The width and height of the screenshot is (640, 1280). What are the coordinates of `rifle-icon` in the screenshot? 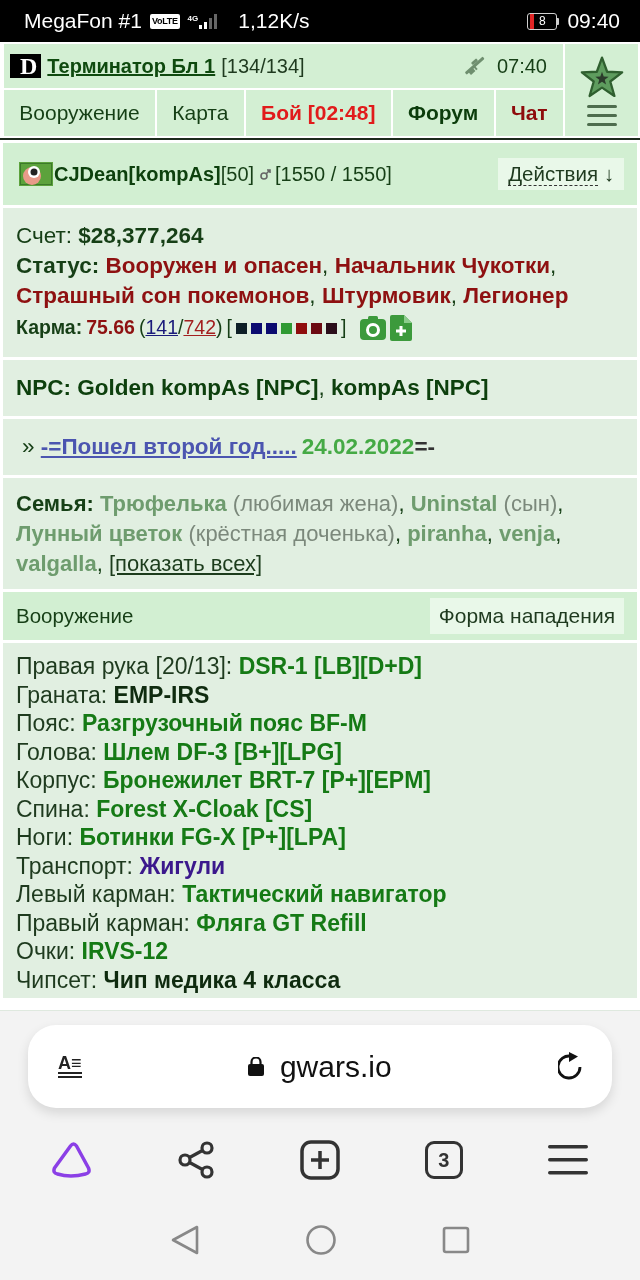 It's located at (474, 66).